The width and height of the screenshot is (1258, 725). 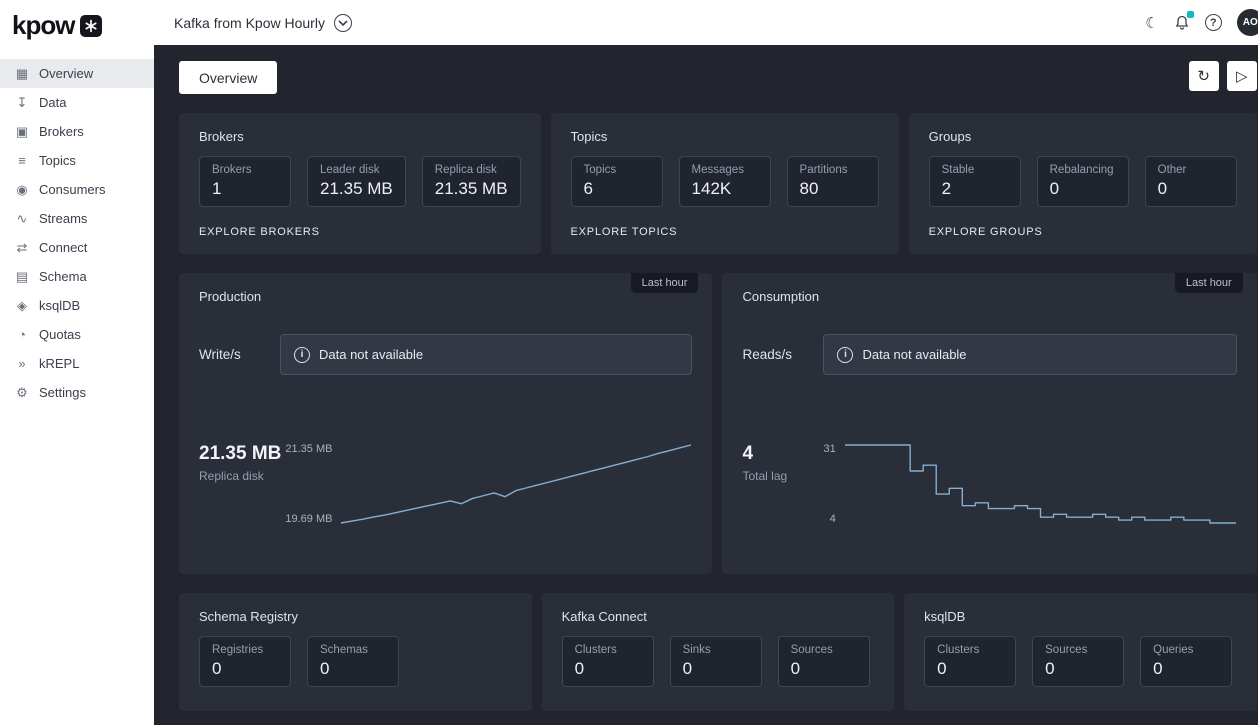 I want to click on sidebar-item-label: Streams, so click(x=63, y=218).